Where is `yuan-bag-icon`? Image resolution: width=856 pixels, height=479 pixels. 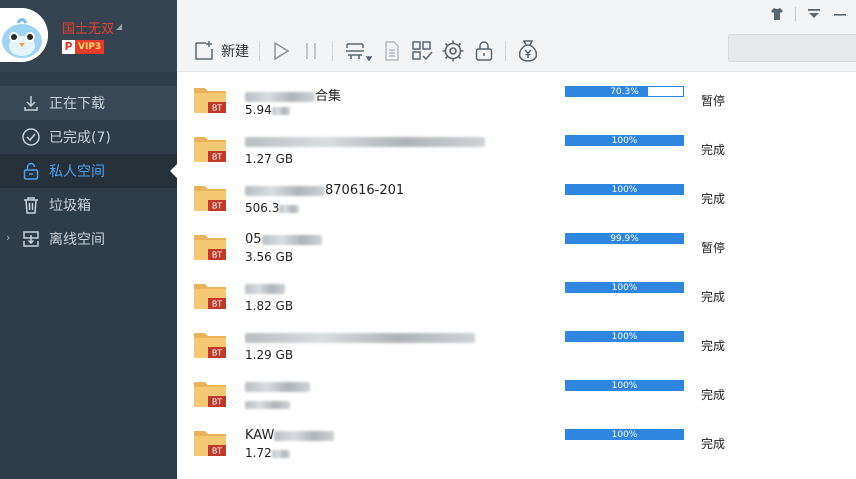
yuan-bag-icon is located at coordinates (528, 51).